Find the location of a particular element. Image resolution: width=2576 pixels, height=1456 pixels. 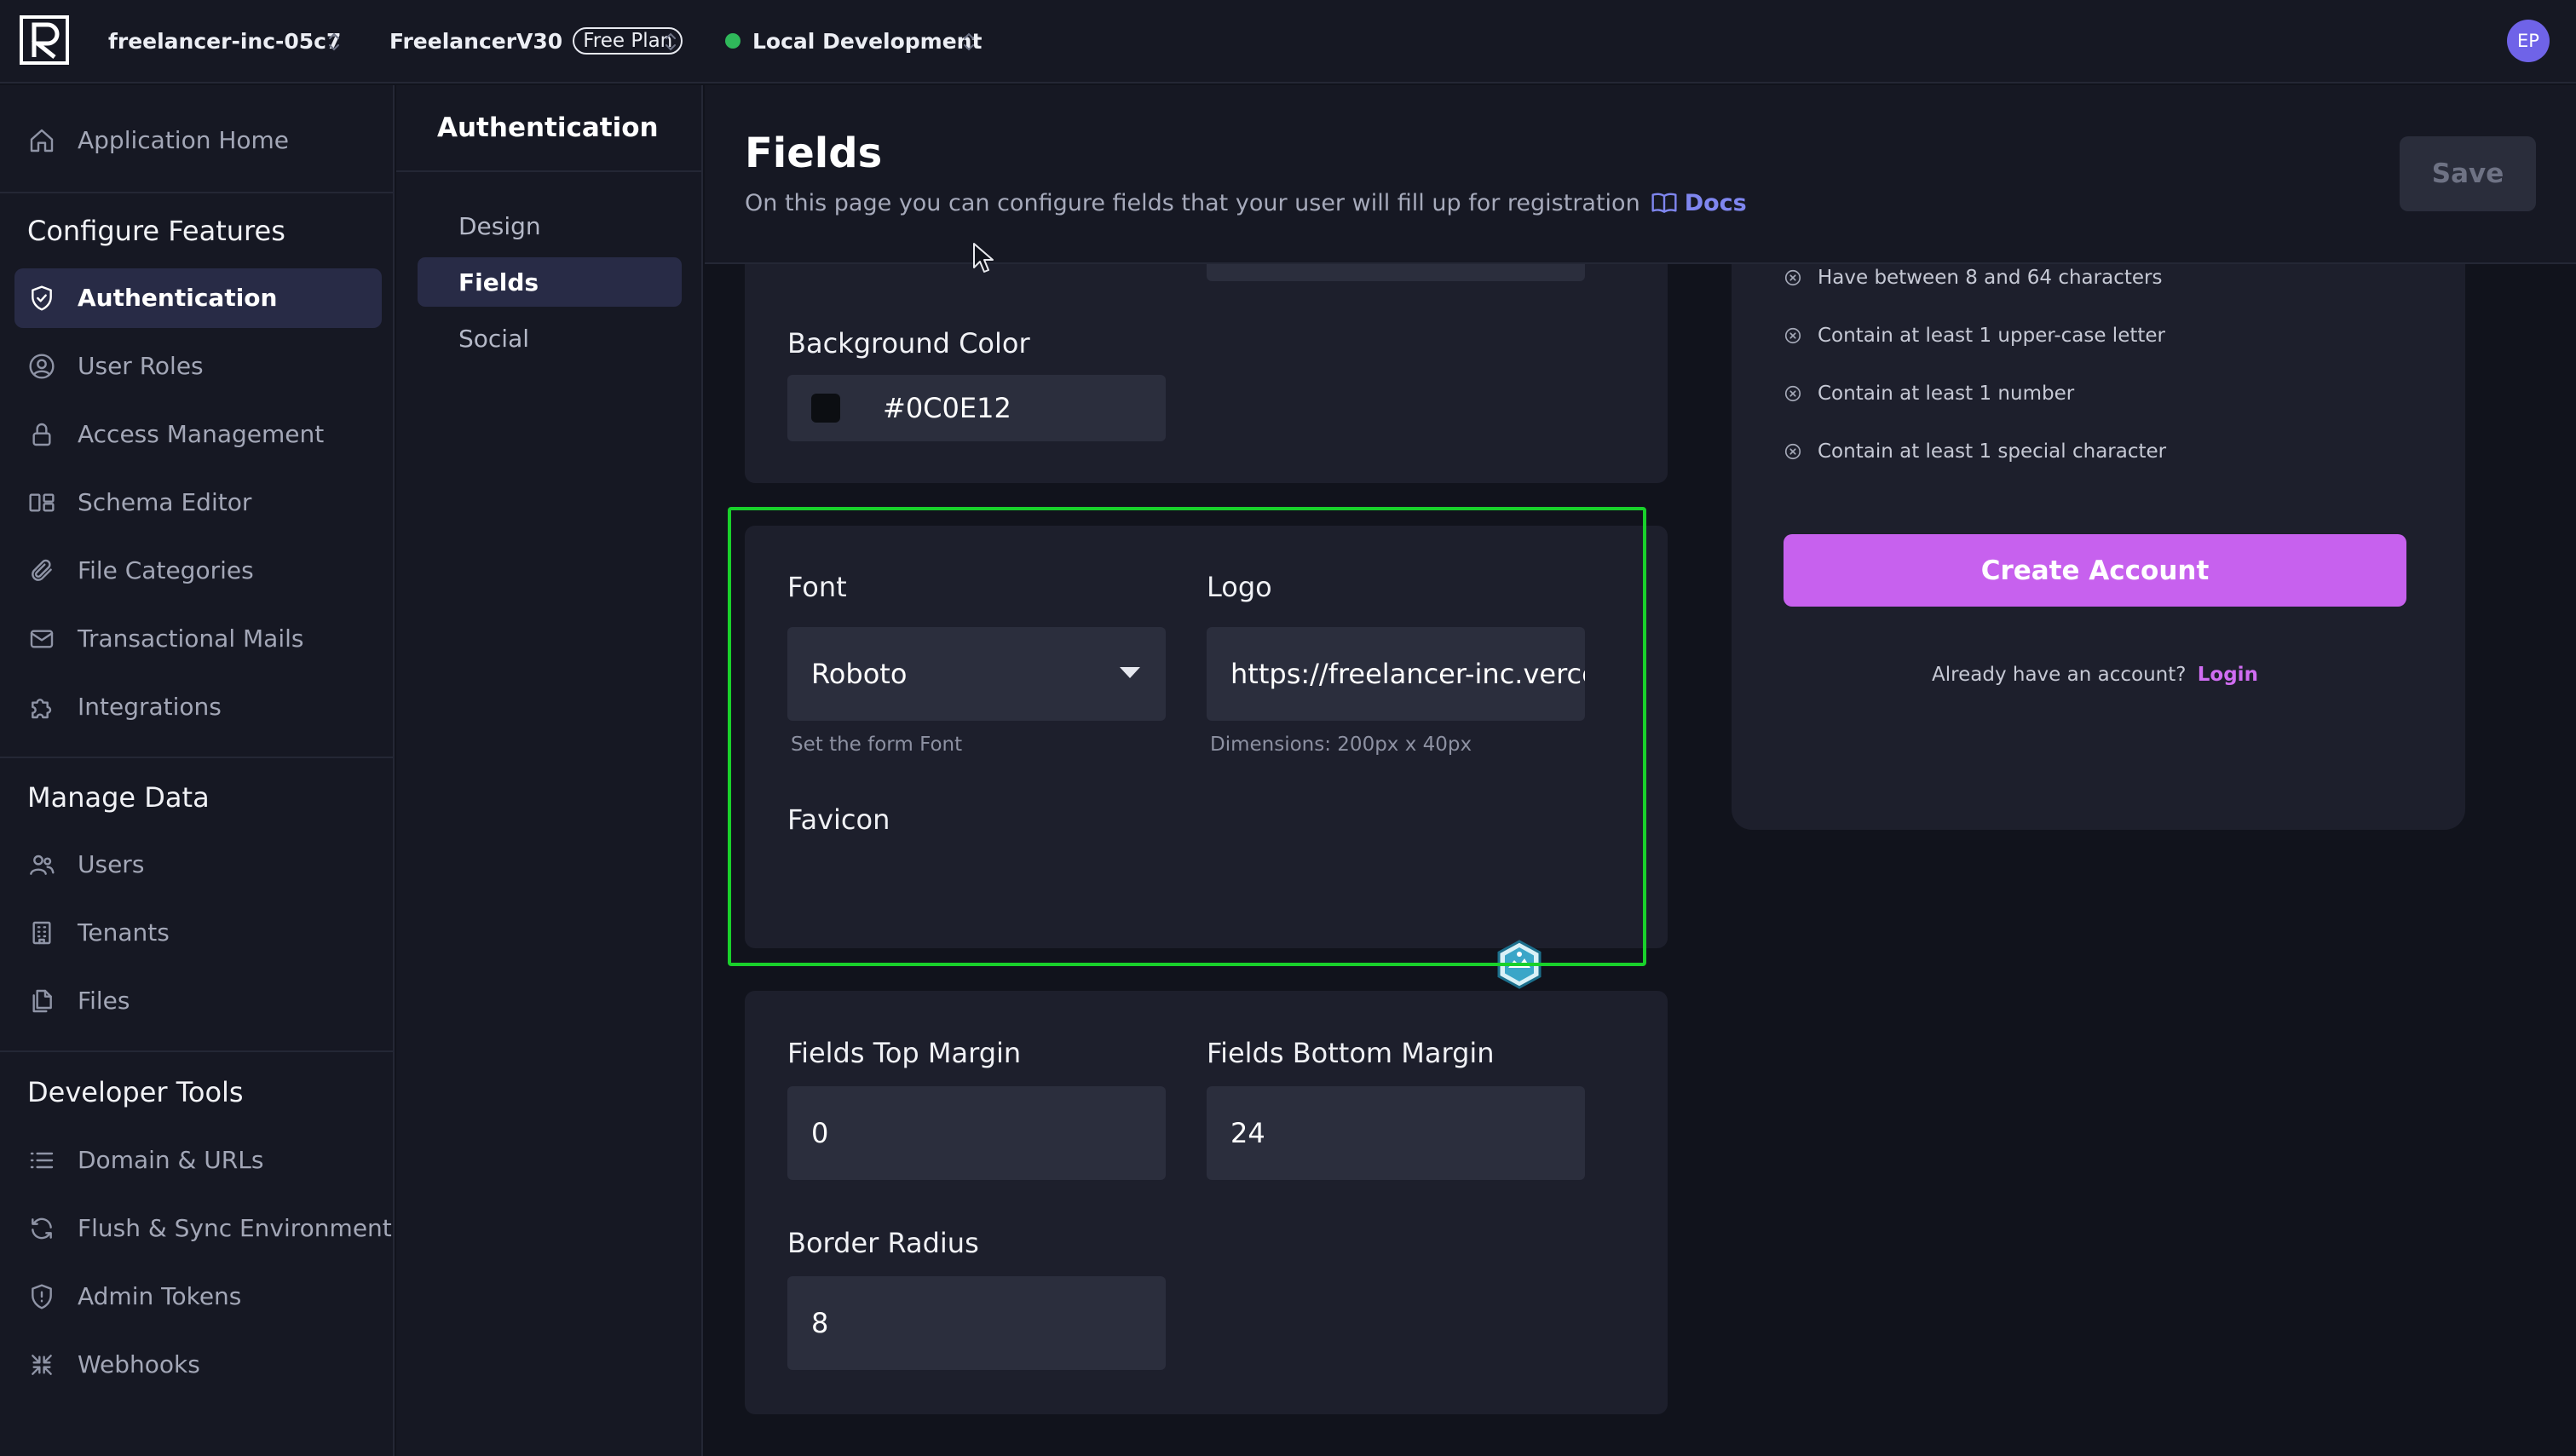

sidebar-item-webhooks: Webhooks is located at coordinates (198, 1365).